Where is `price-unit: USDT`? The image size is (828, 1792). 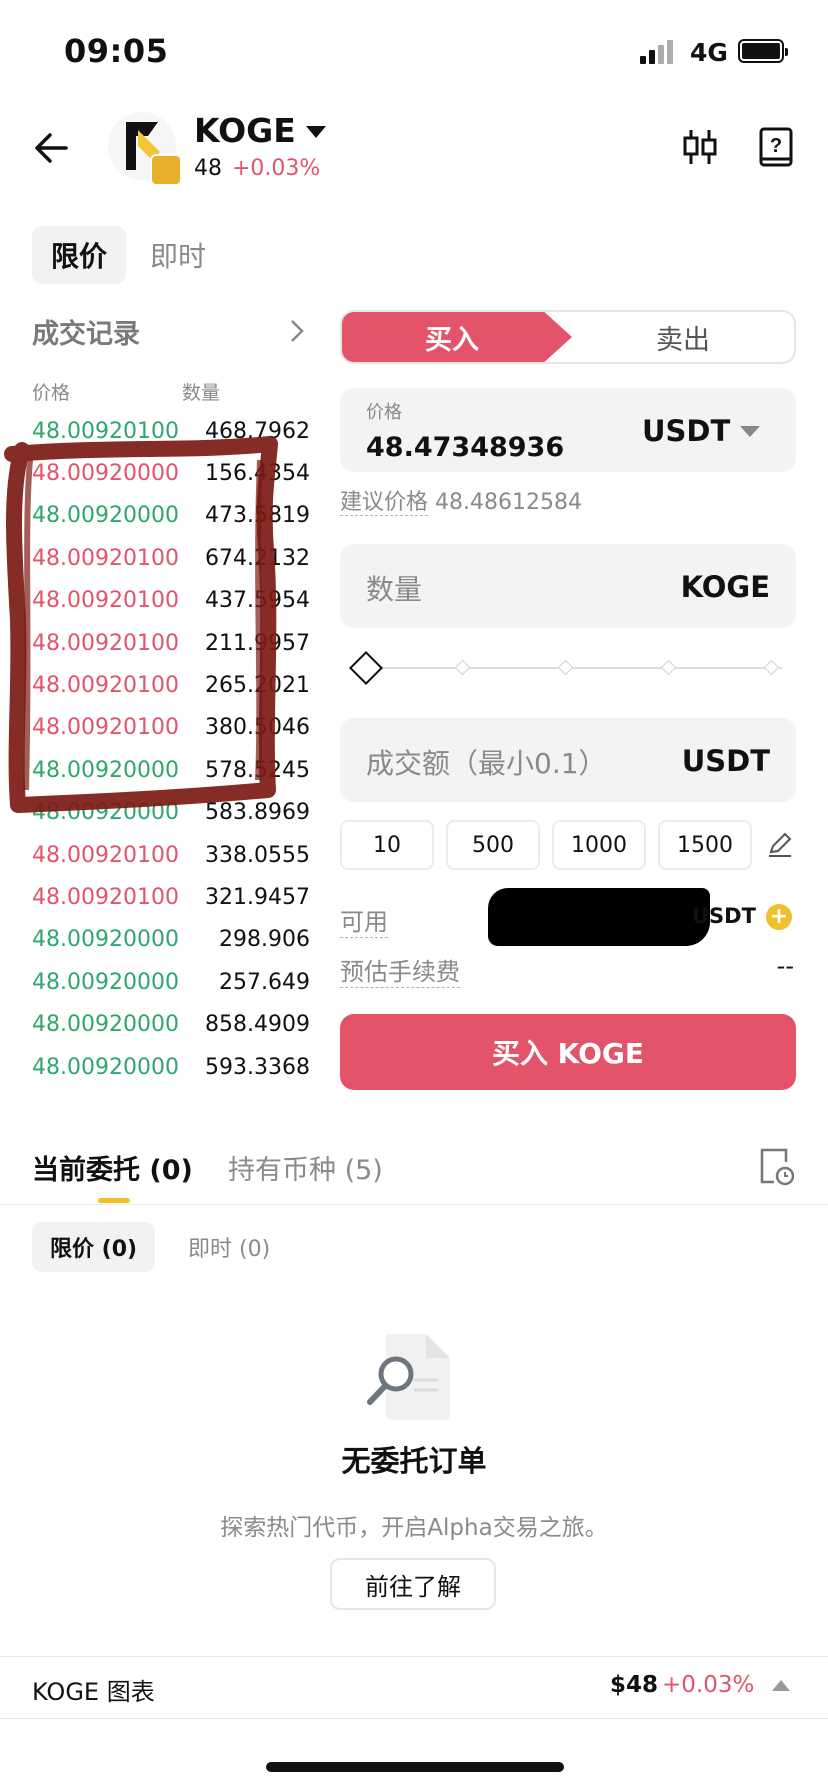
price-unit: USDT is located at coordinates (686, 431).